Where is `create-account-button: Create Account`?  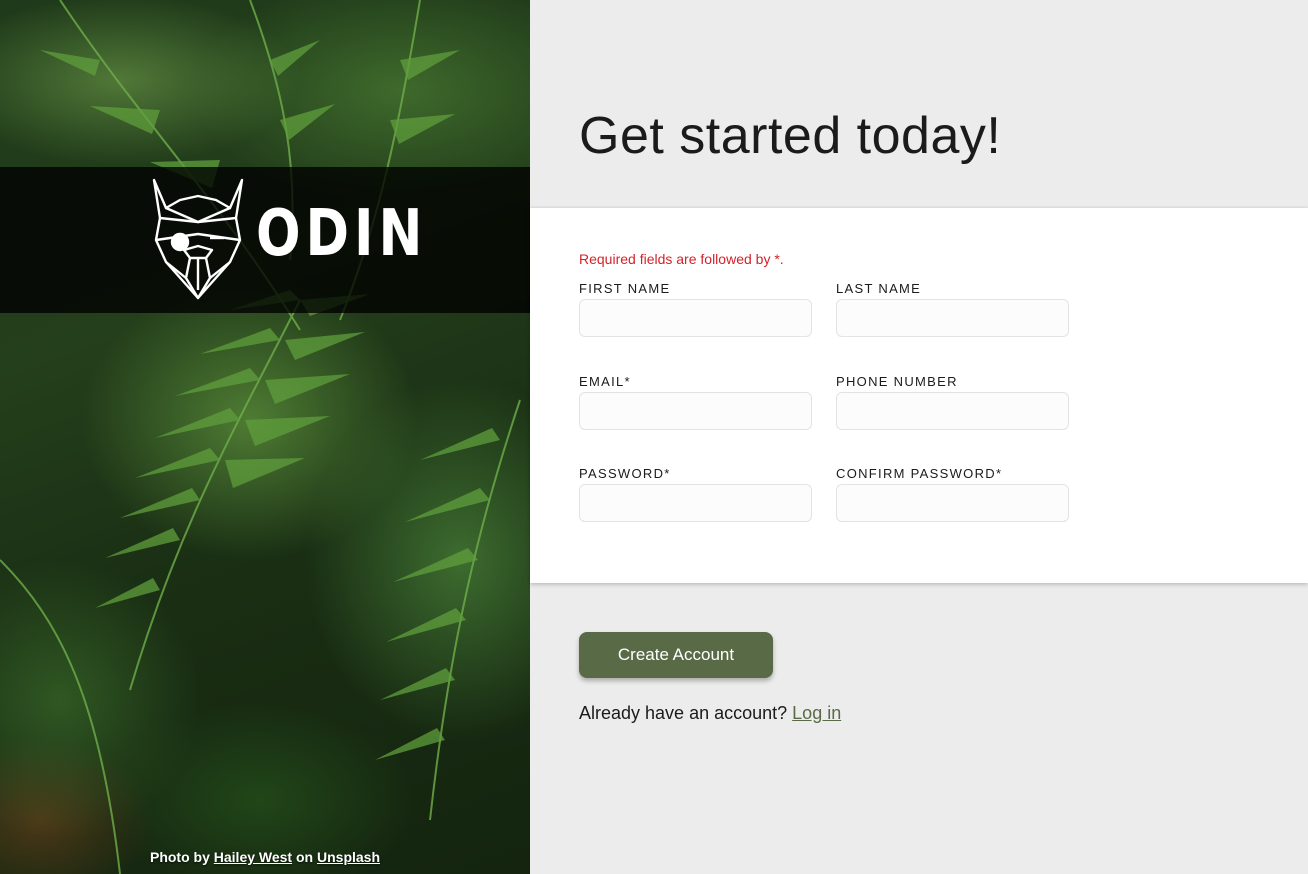 create-account-button: Create Account is located at coordinates (676, 655).